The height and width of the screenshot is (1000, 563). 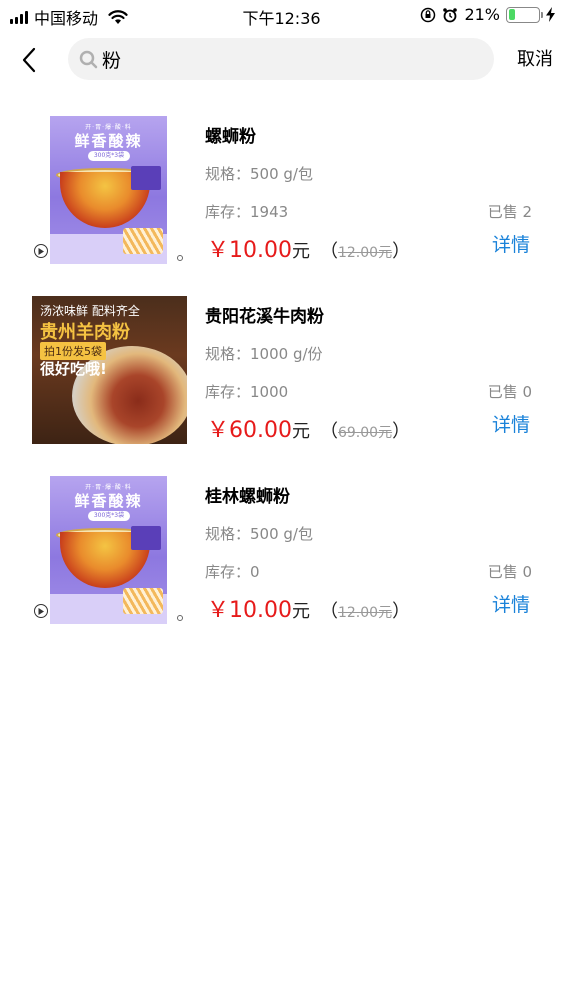 I want to click on search-input, so click(x=282, y=59).